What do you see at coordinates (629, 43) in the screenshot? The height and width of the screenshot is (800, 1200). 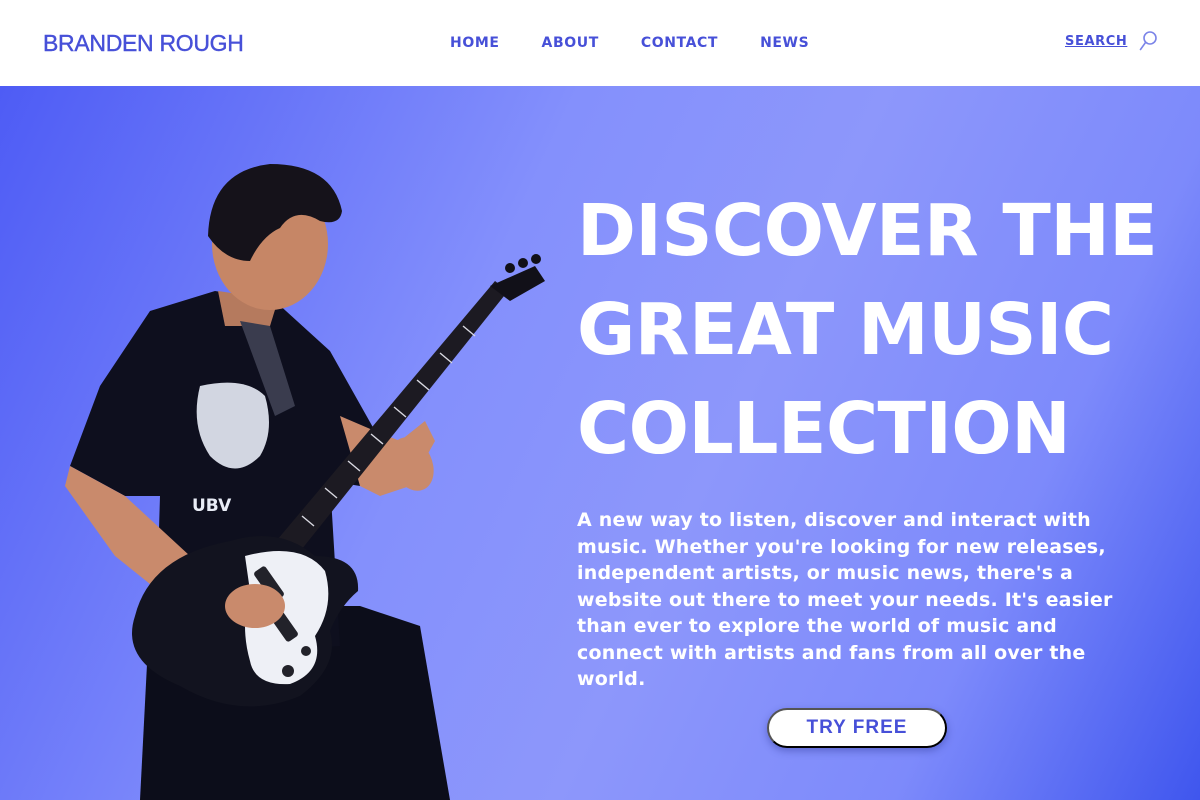 I see `main-nav: HOME ABOUT CONTACT NEWS` at bounding box center [629, 43].